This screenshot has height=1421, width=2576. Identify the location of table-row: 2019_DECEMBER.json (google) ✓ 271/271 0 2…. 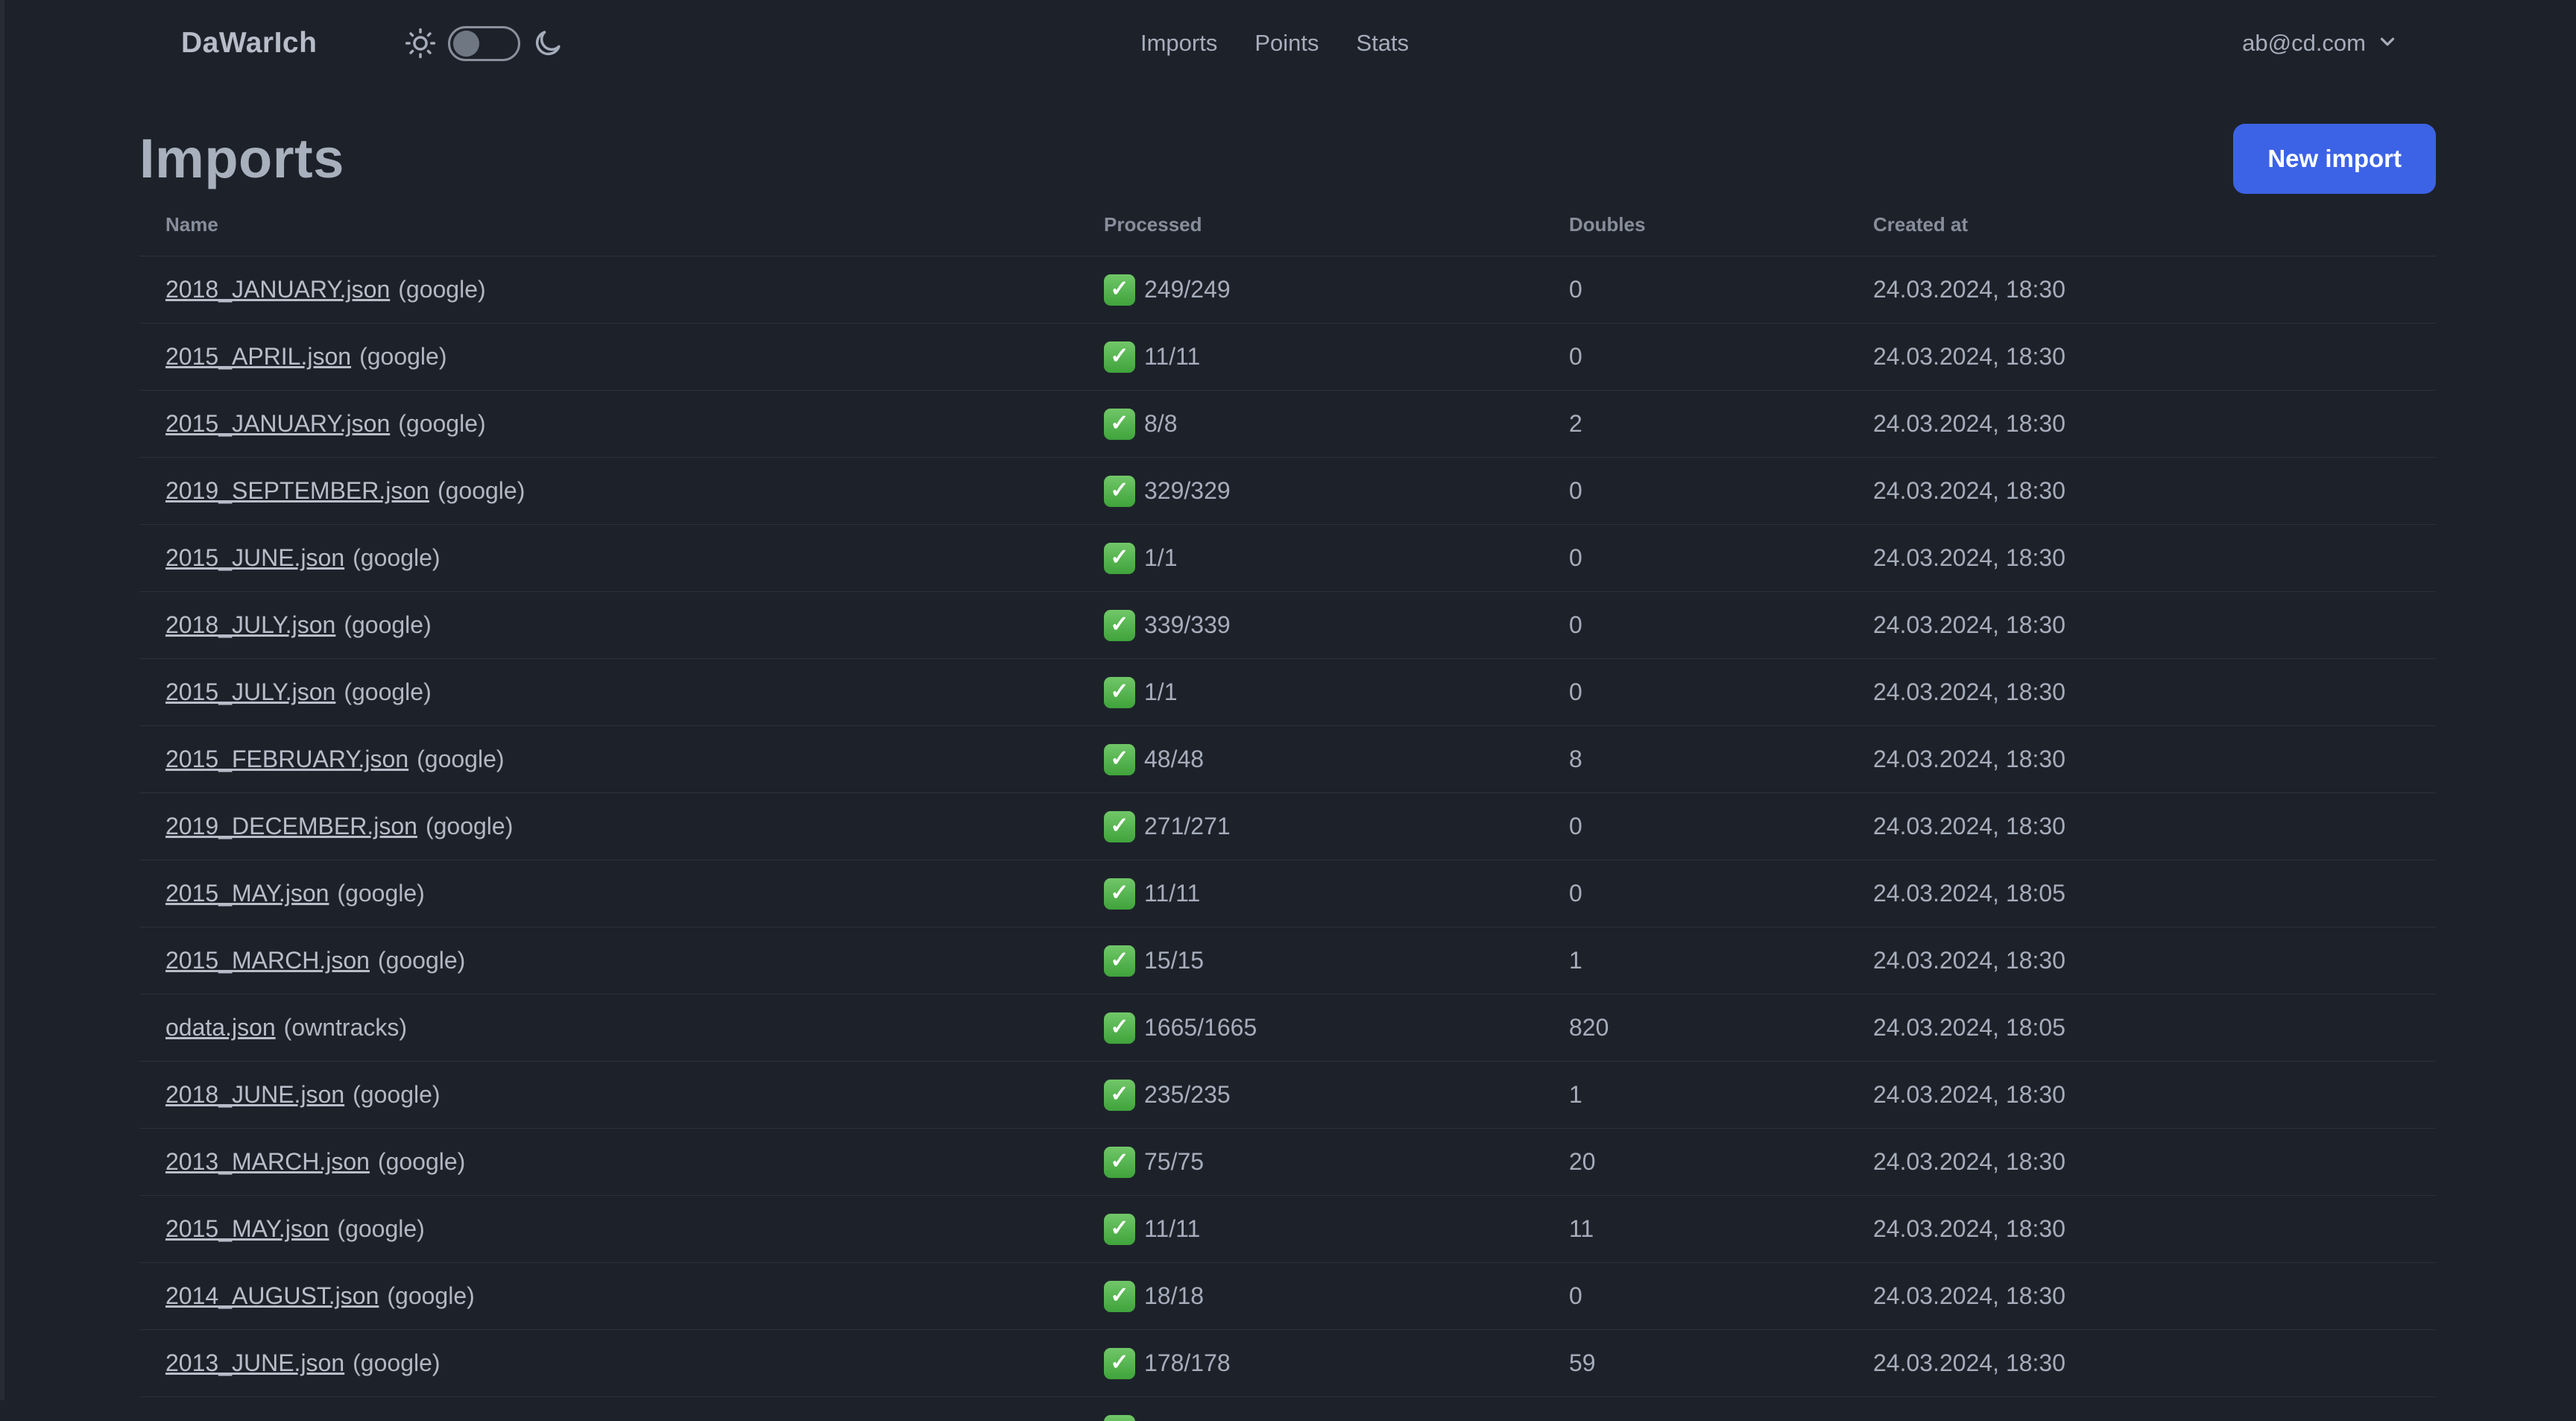
(1287, 826).